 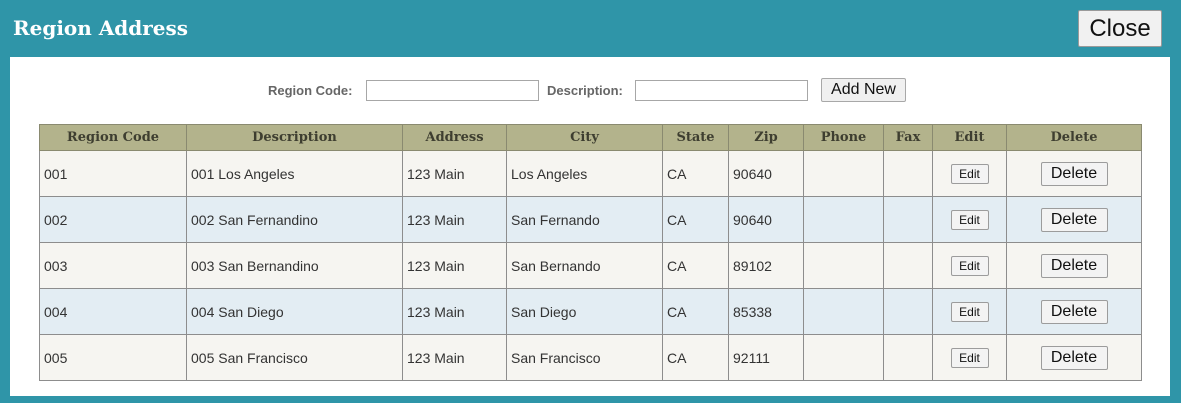 I want to click on city-cell: San Francisco, so click(x=584, y=357).